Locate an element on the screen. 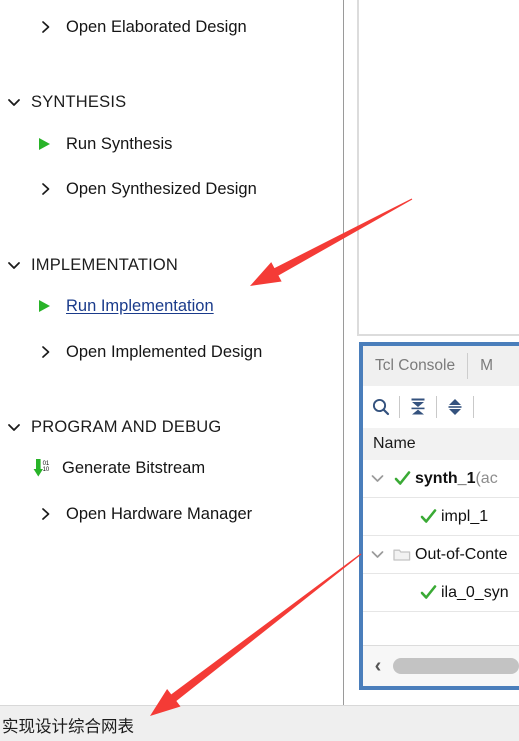  expand-all-icon is located at coordinates (455, 407).